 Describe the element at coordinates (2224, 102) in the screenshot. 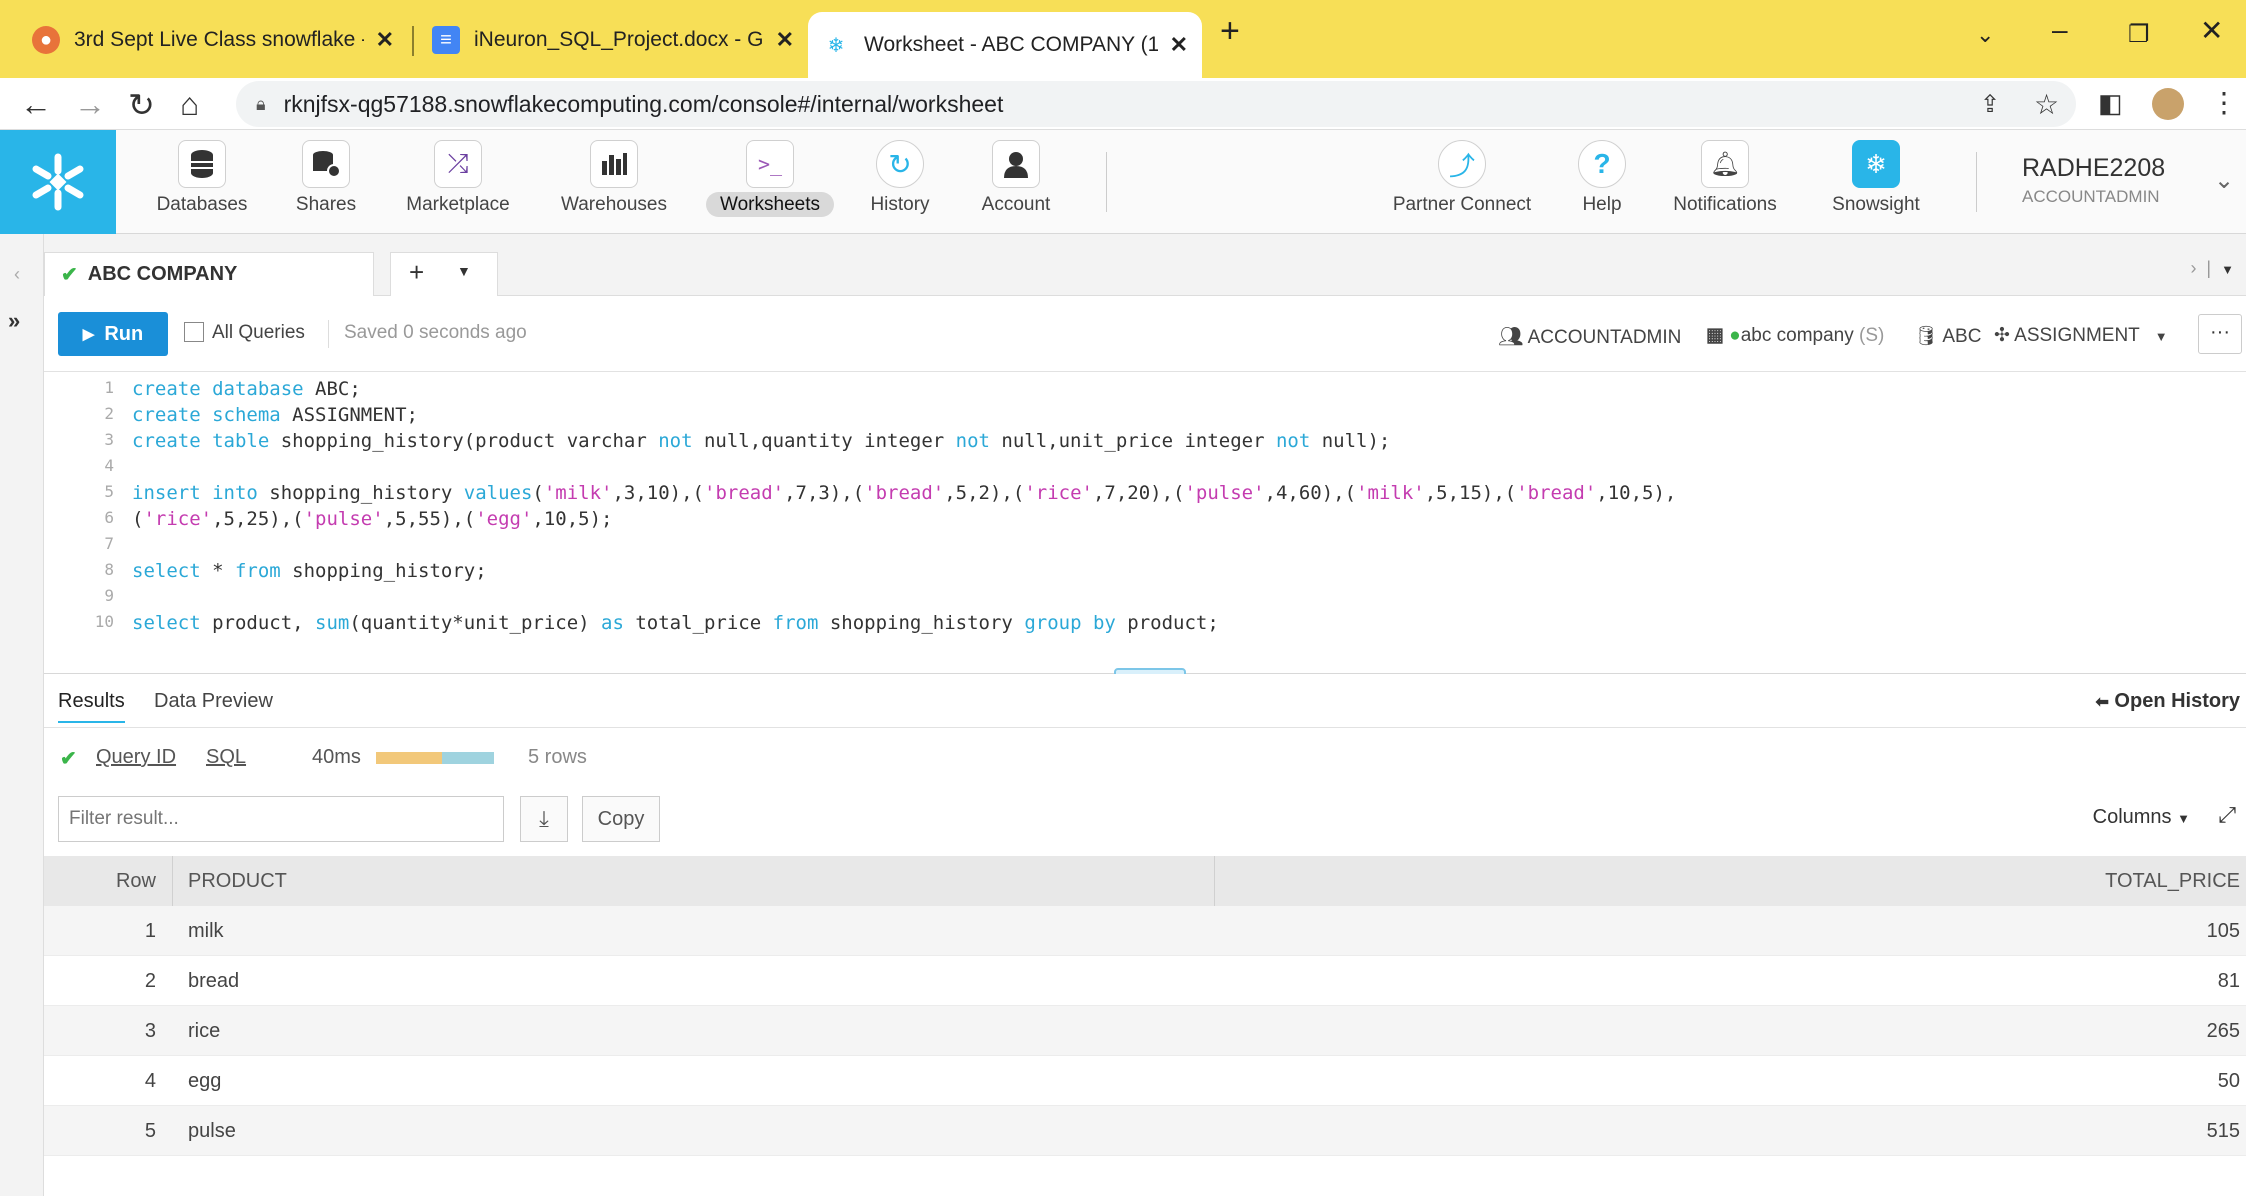

I see `more-menu-icon: ⋮` at that location.